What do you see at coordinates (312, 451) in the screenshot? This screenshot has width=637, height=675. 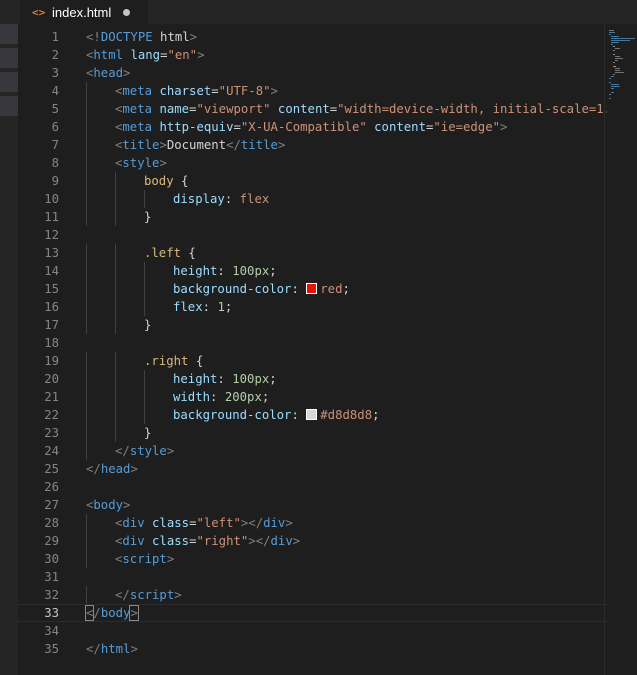 I see `code-line: 24 </style>` at bounding box center [312, 451].